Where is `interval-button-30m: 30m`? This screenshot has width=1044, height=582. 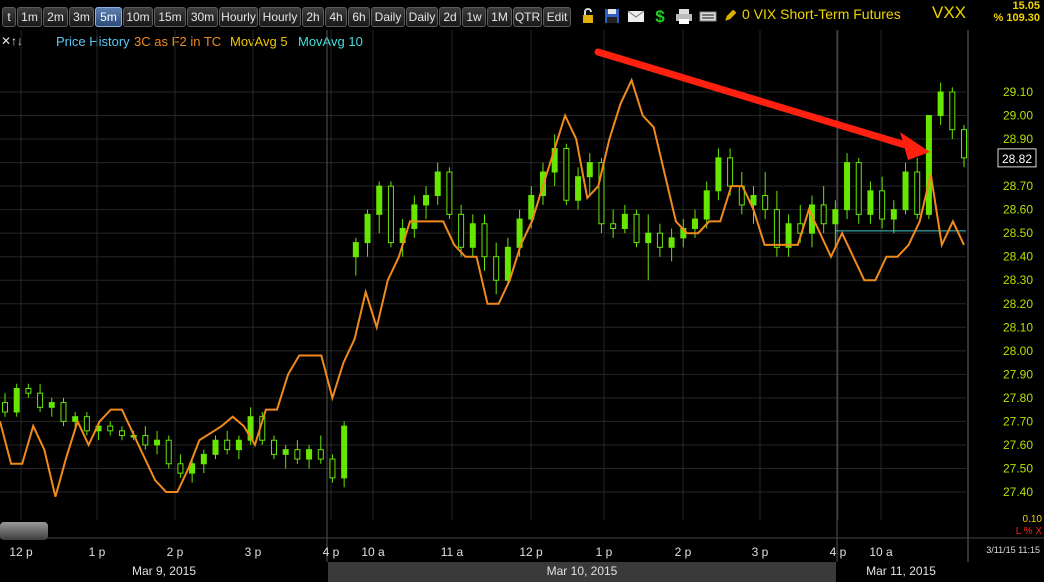
interval-button-30m: 30m is located at coordinates (202, 17).